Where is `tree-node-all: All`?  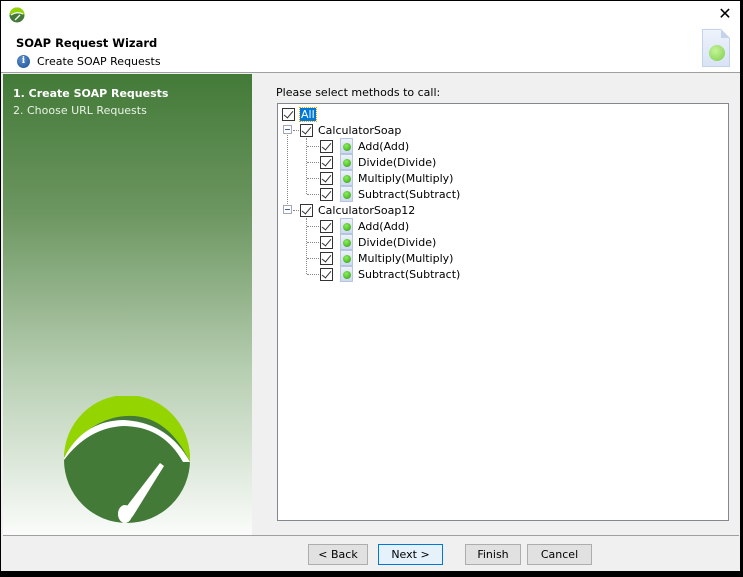
tree-node-all: All is located at coordinates (299, 114).